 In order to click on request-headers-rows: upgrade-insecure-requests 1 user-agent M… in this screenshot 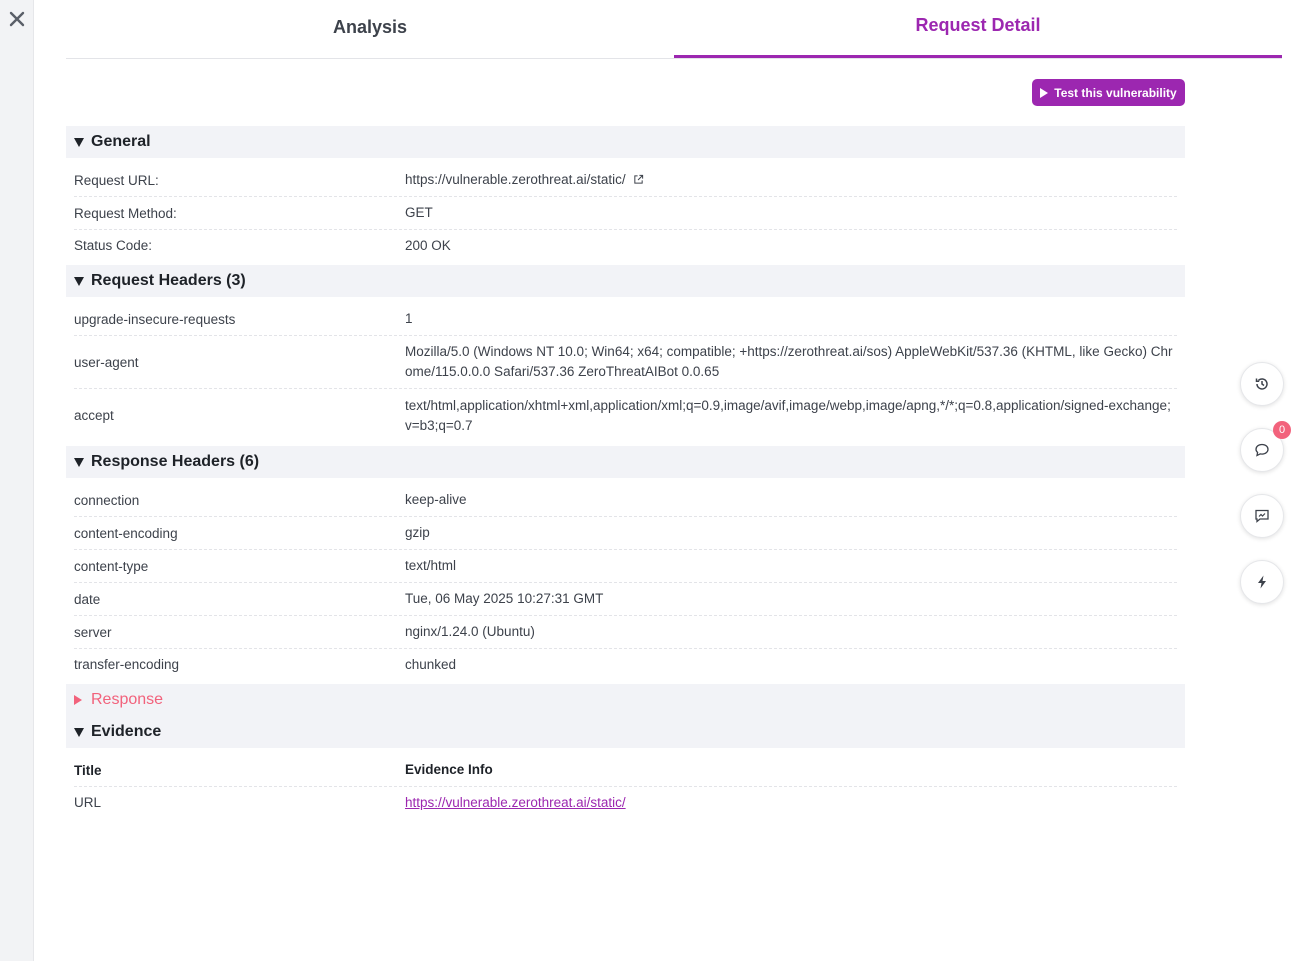, I will do `click(625, 371)`.